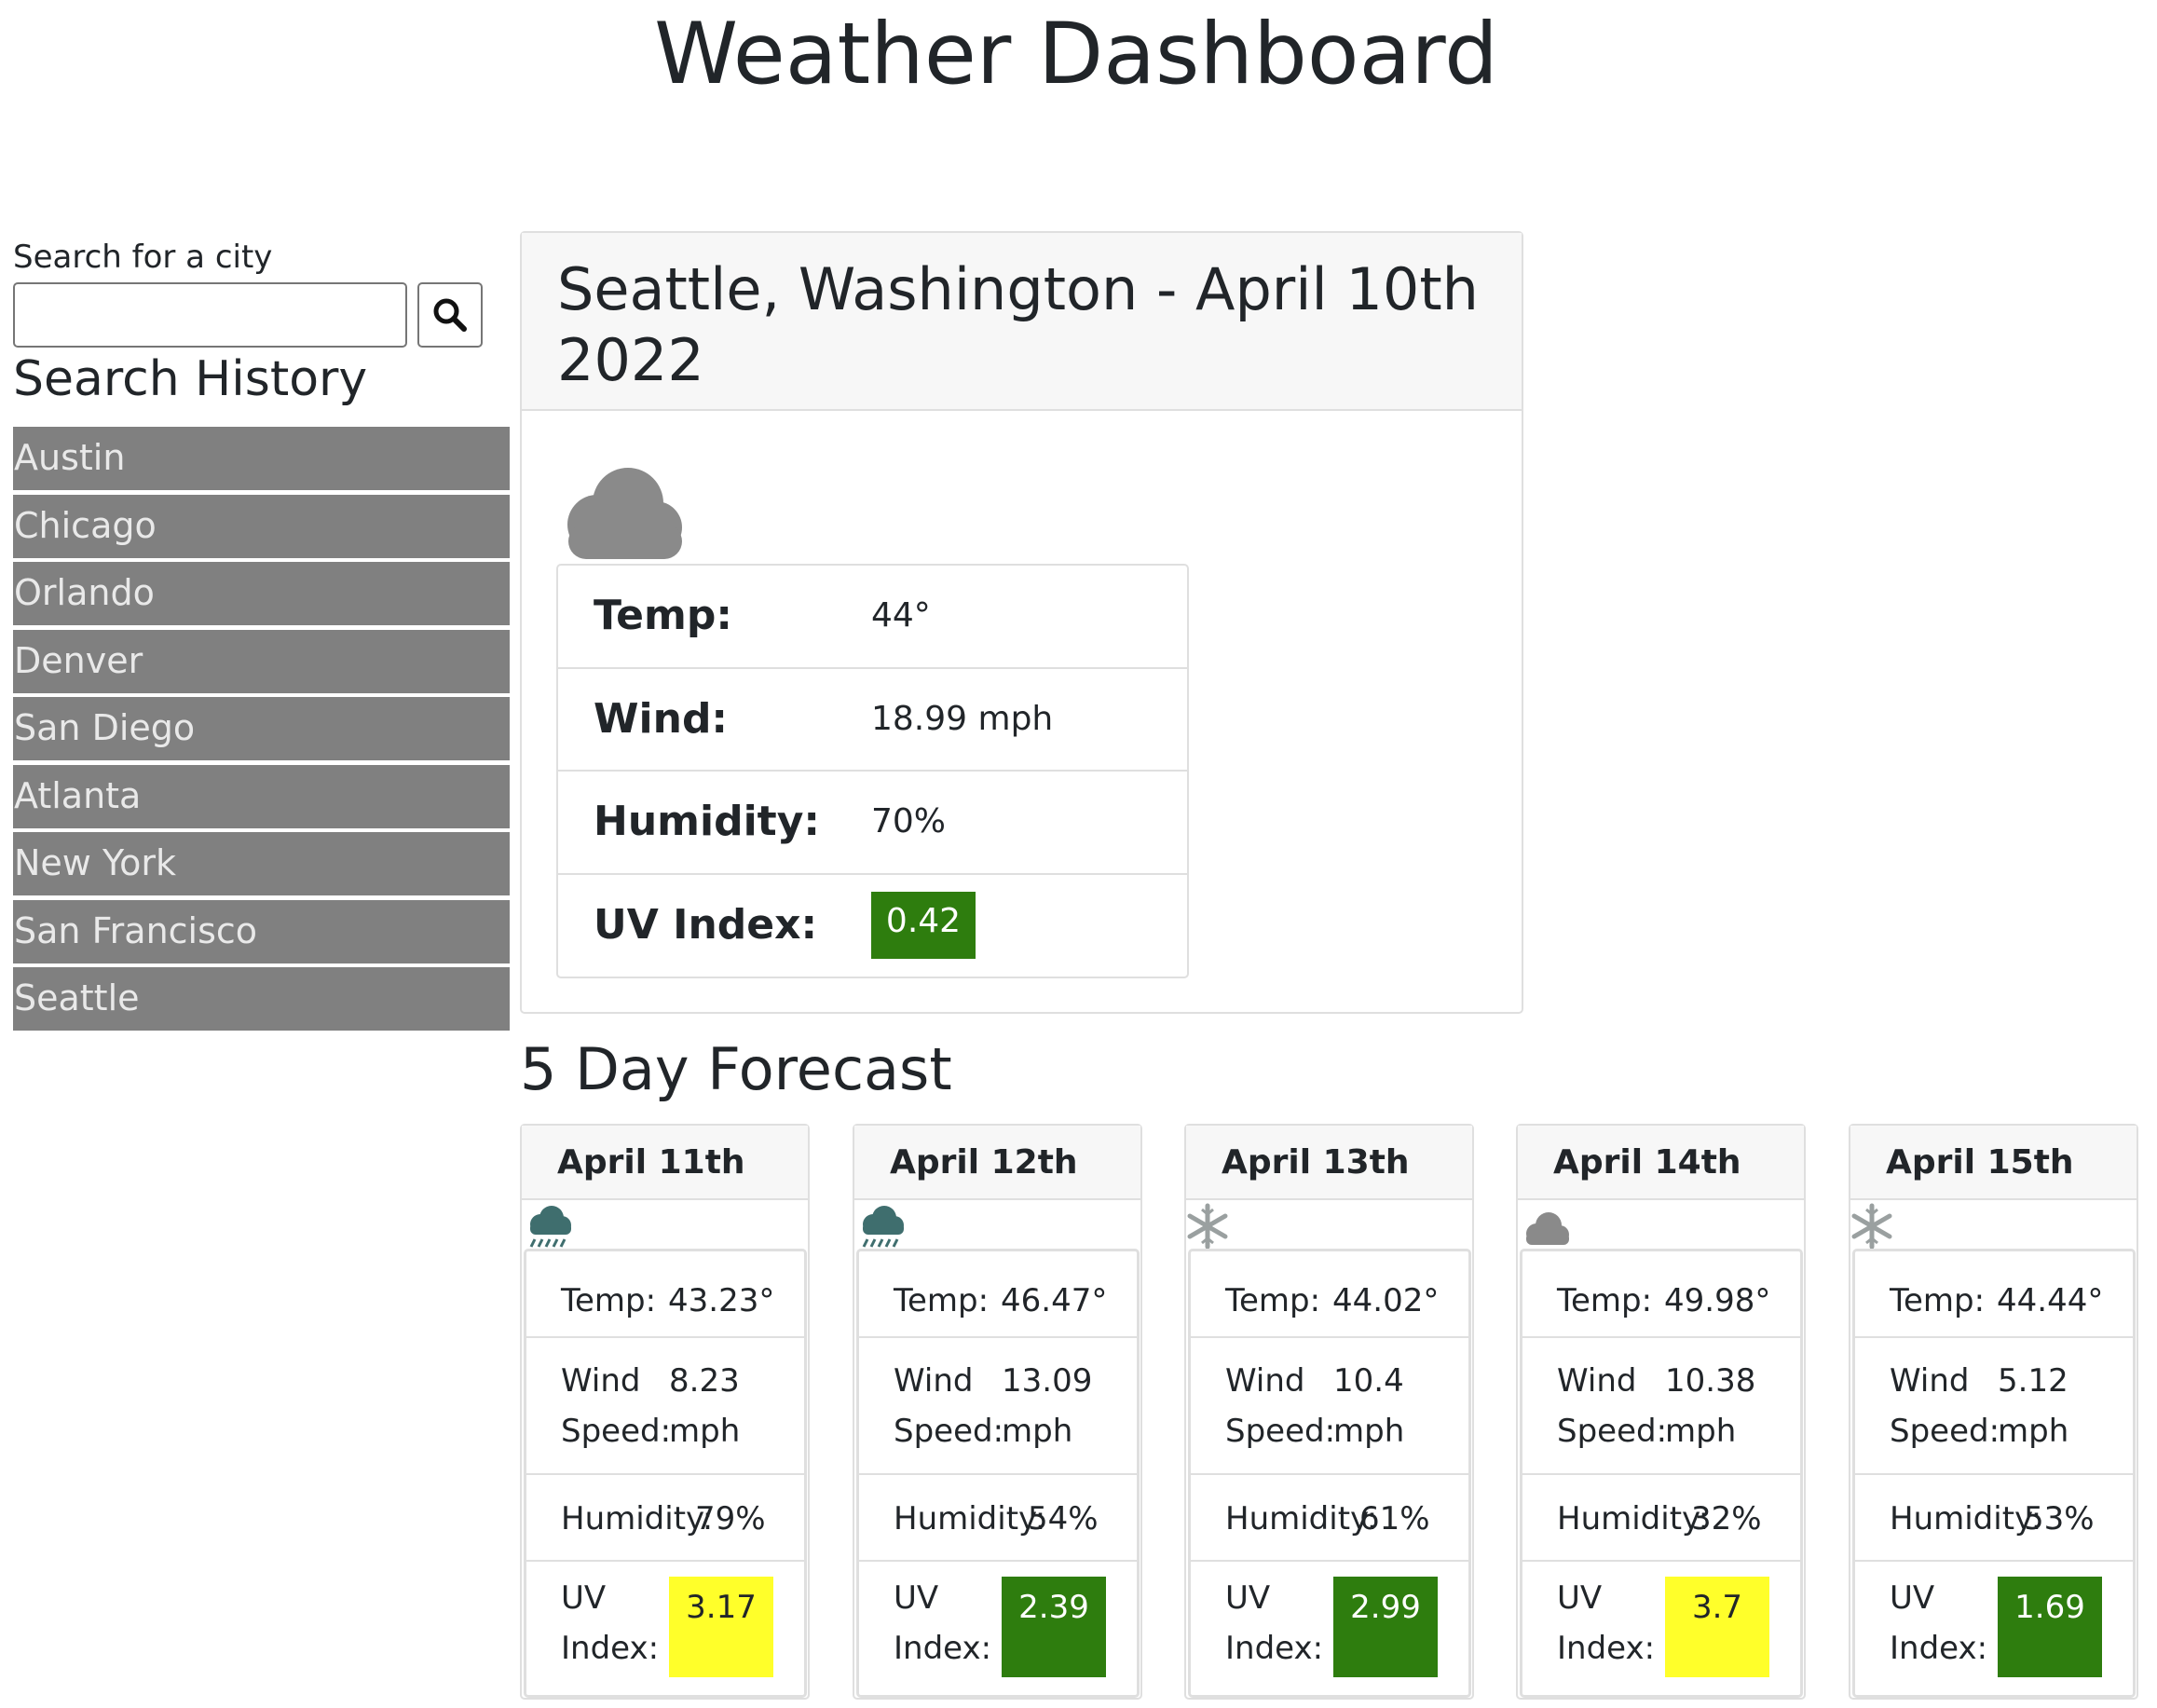 This screenshot has height=1708, width=2157. I want to click on page-title: Weather Dashboard, so click(1078, 54).